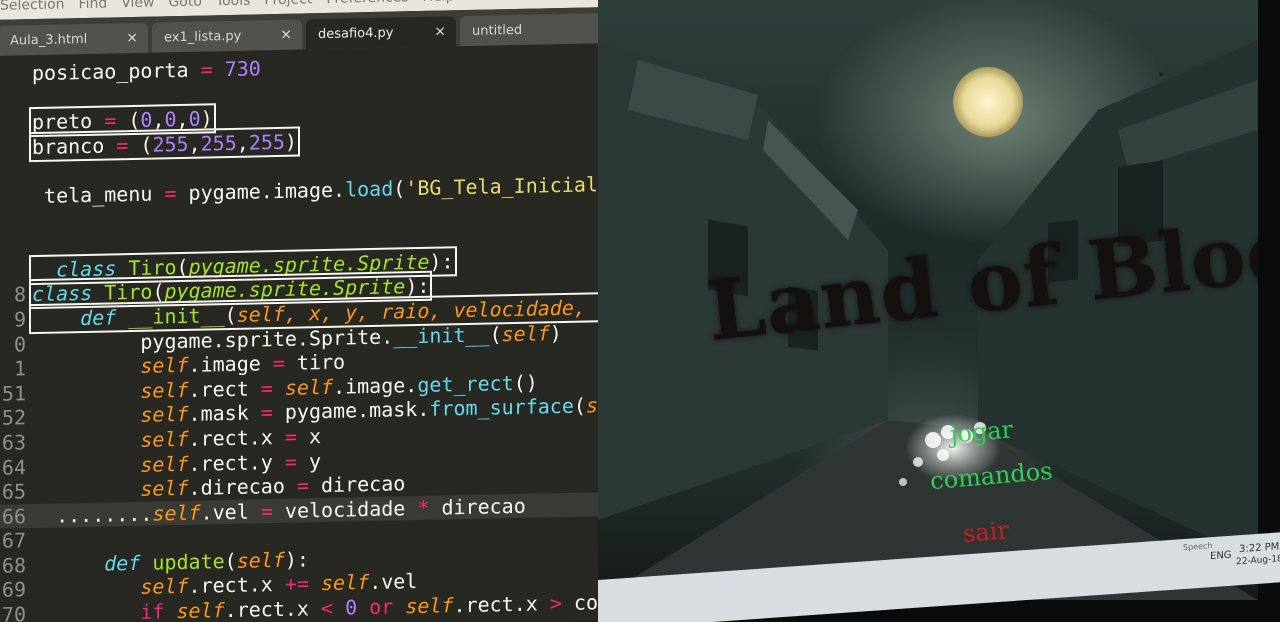 This screenshot has height=622, width=1280. Describe the element at coordinates (1221, 556) in the screenshot. I see `language-indicator: ENG` at that location.